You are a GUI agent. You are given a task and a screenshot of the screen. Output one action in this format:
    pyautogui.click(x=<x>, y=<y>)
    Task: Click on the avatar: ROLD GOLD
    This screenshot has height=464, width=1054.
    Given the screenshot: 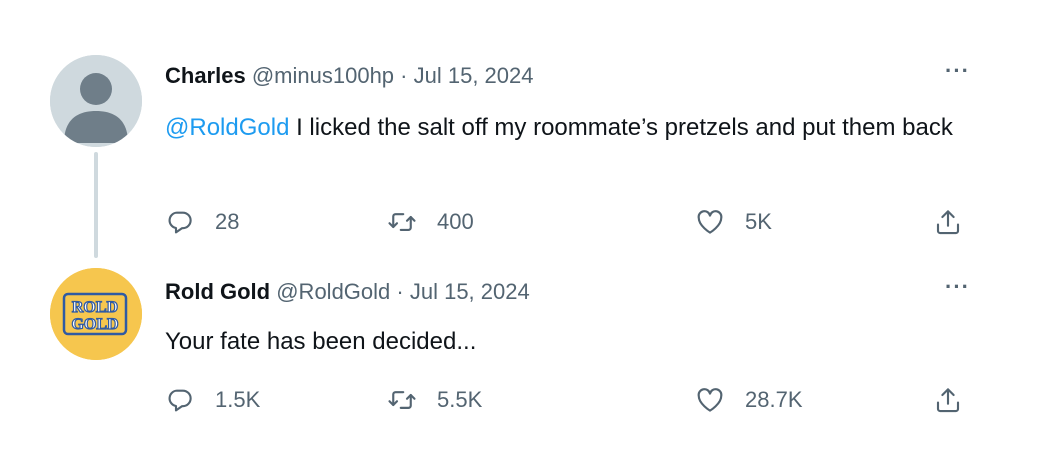 What is the action you would take?
    pyautogui.click(x=96, y=314)
    